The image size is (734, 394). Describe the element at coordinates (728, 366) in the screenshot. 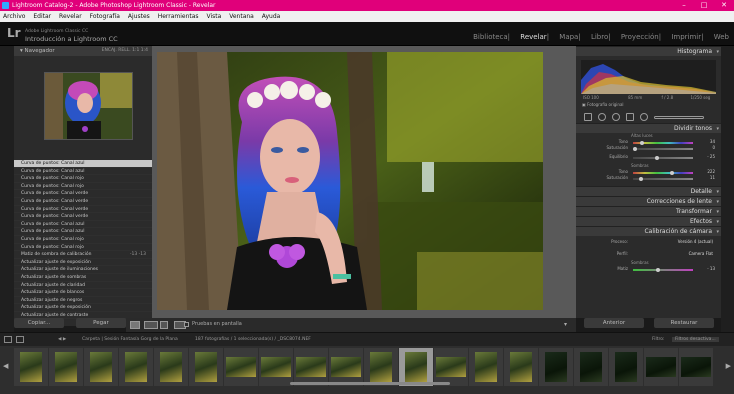

I see `filmstrip-right-arrow-icon: ▶` at that location.